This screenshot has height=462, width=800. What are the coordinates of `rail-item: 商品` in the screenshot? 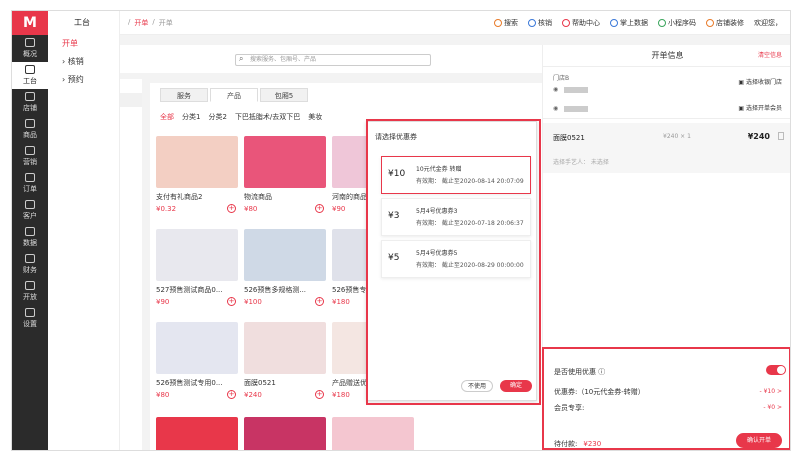 It's located at (30, 129).